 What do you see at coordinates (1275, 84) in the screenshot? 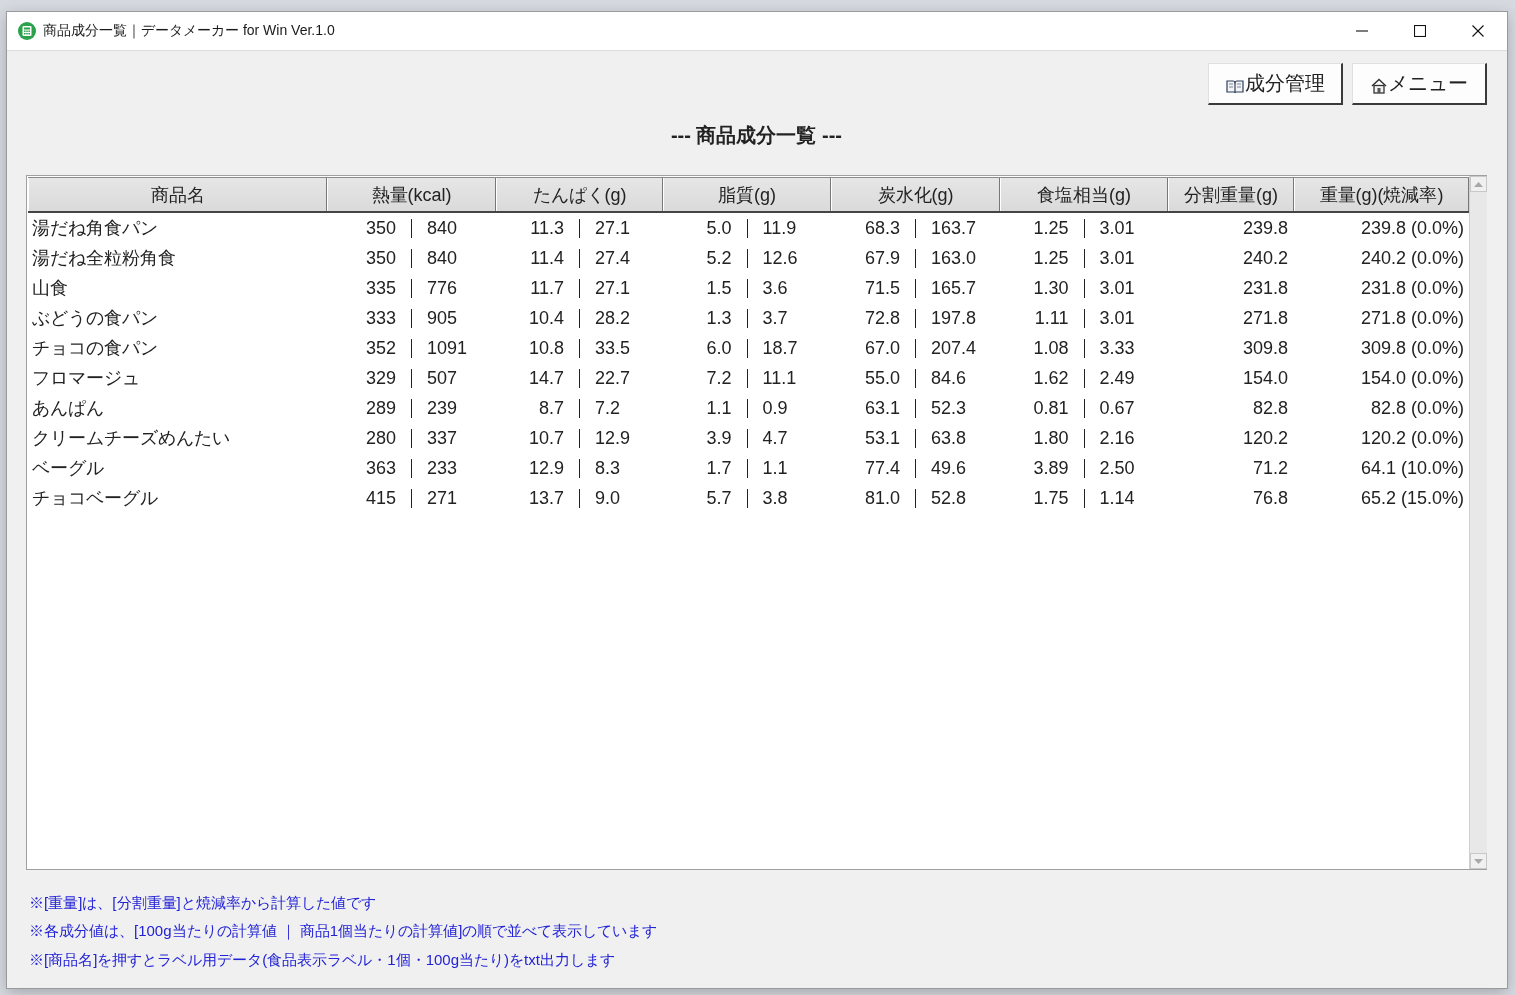
I see `manage-button: 成分管理` at bounding box center [1275, 84].